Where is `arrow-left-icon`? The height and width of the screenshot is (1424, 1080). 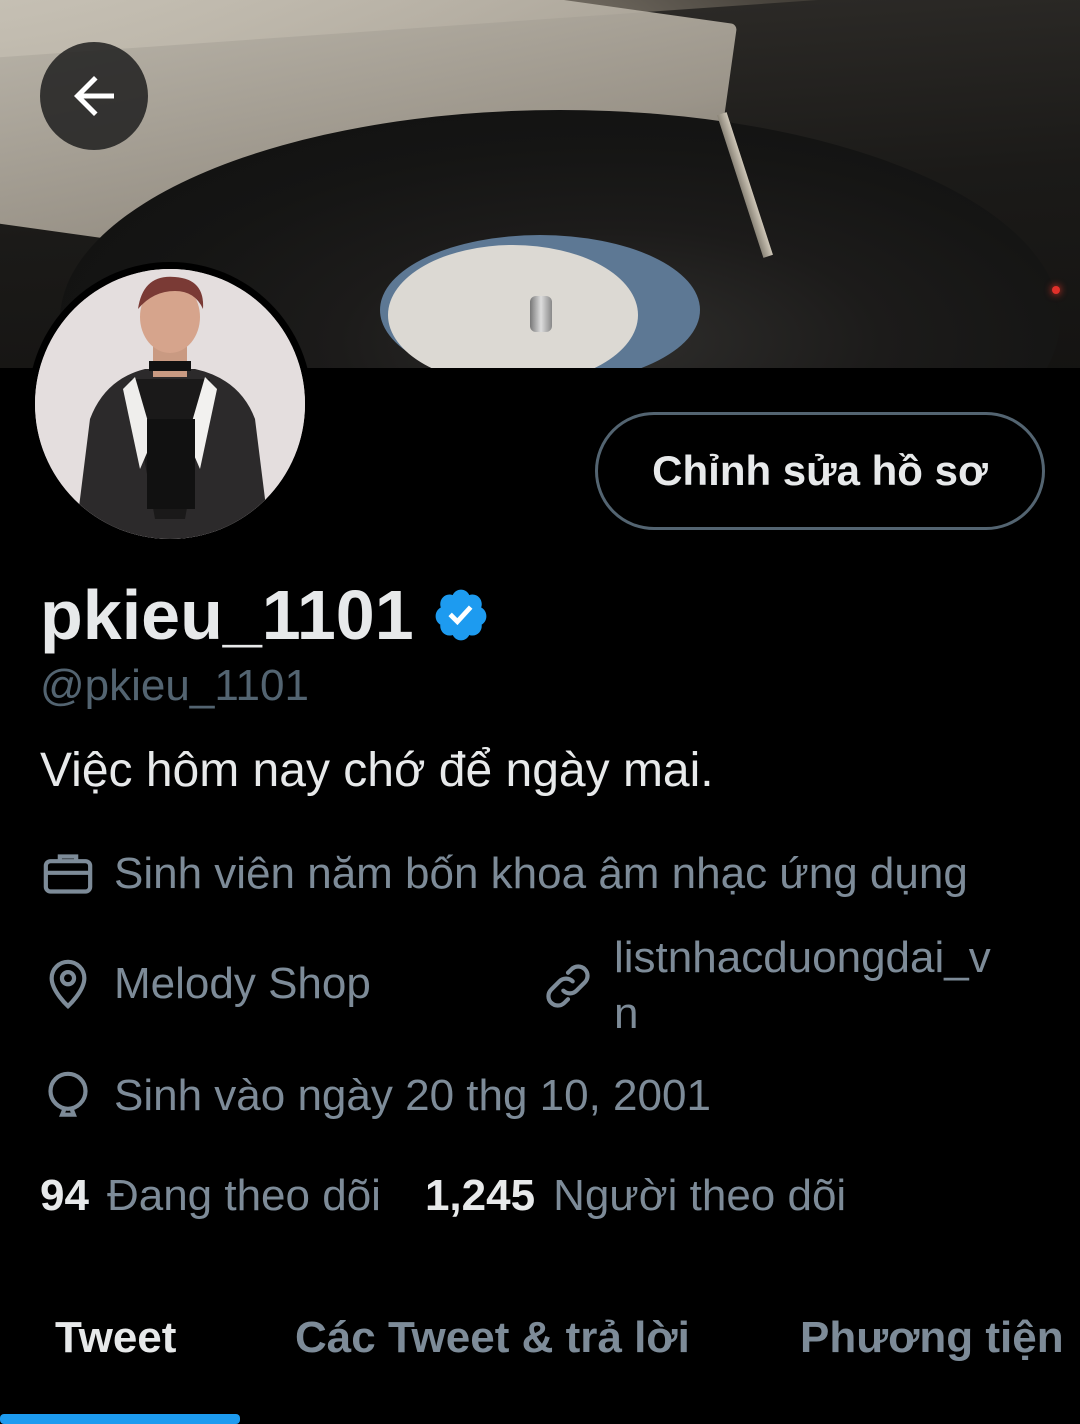
arrow-left-icon is located at coordinates (94, 96).